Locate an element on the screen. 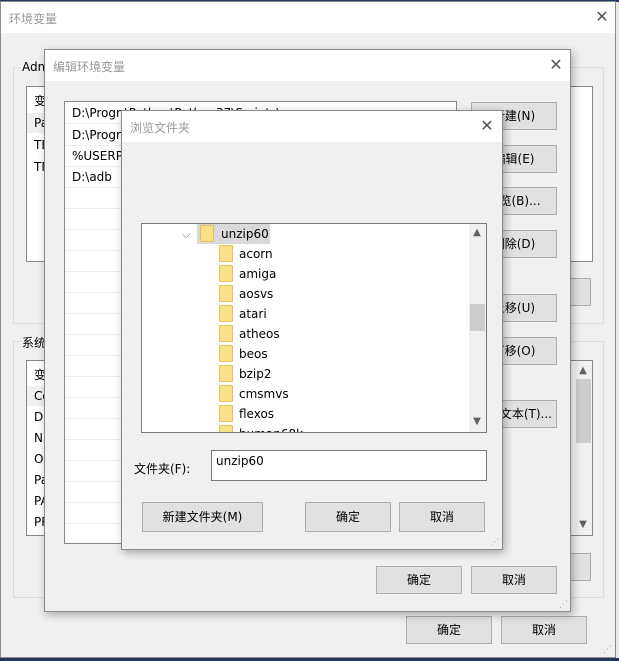  tree-item-selected: unzip60 is located at coordinates (233, 234).